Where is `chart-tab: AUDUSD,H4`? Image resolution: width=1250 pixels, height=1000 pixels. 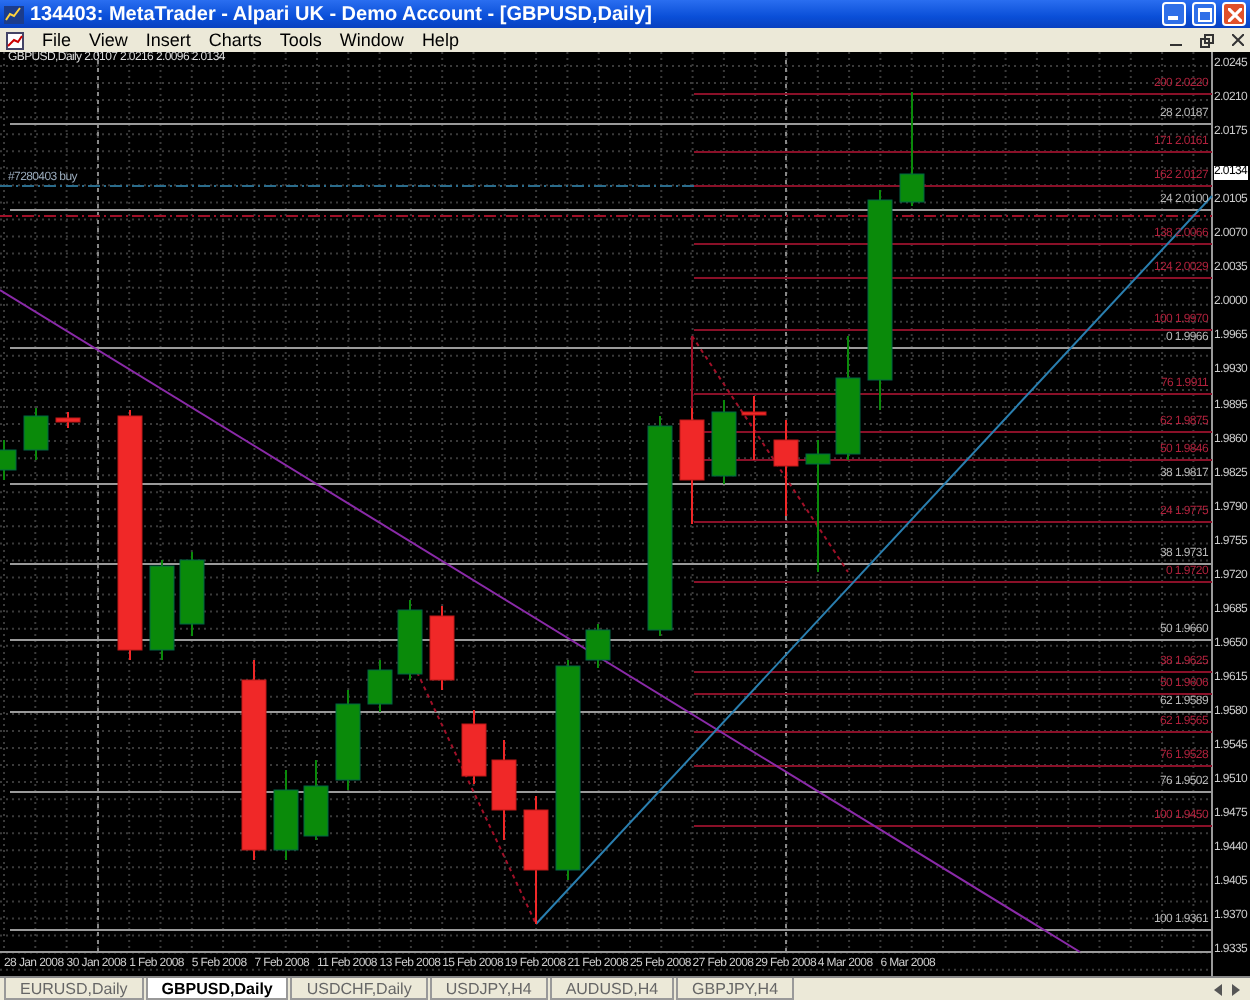
chart-tab: AUDUSD,H4 is located at coordinates (612, 989).